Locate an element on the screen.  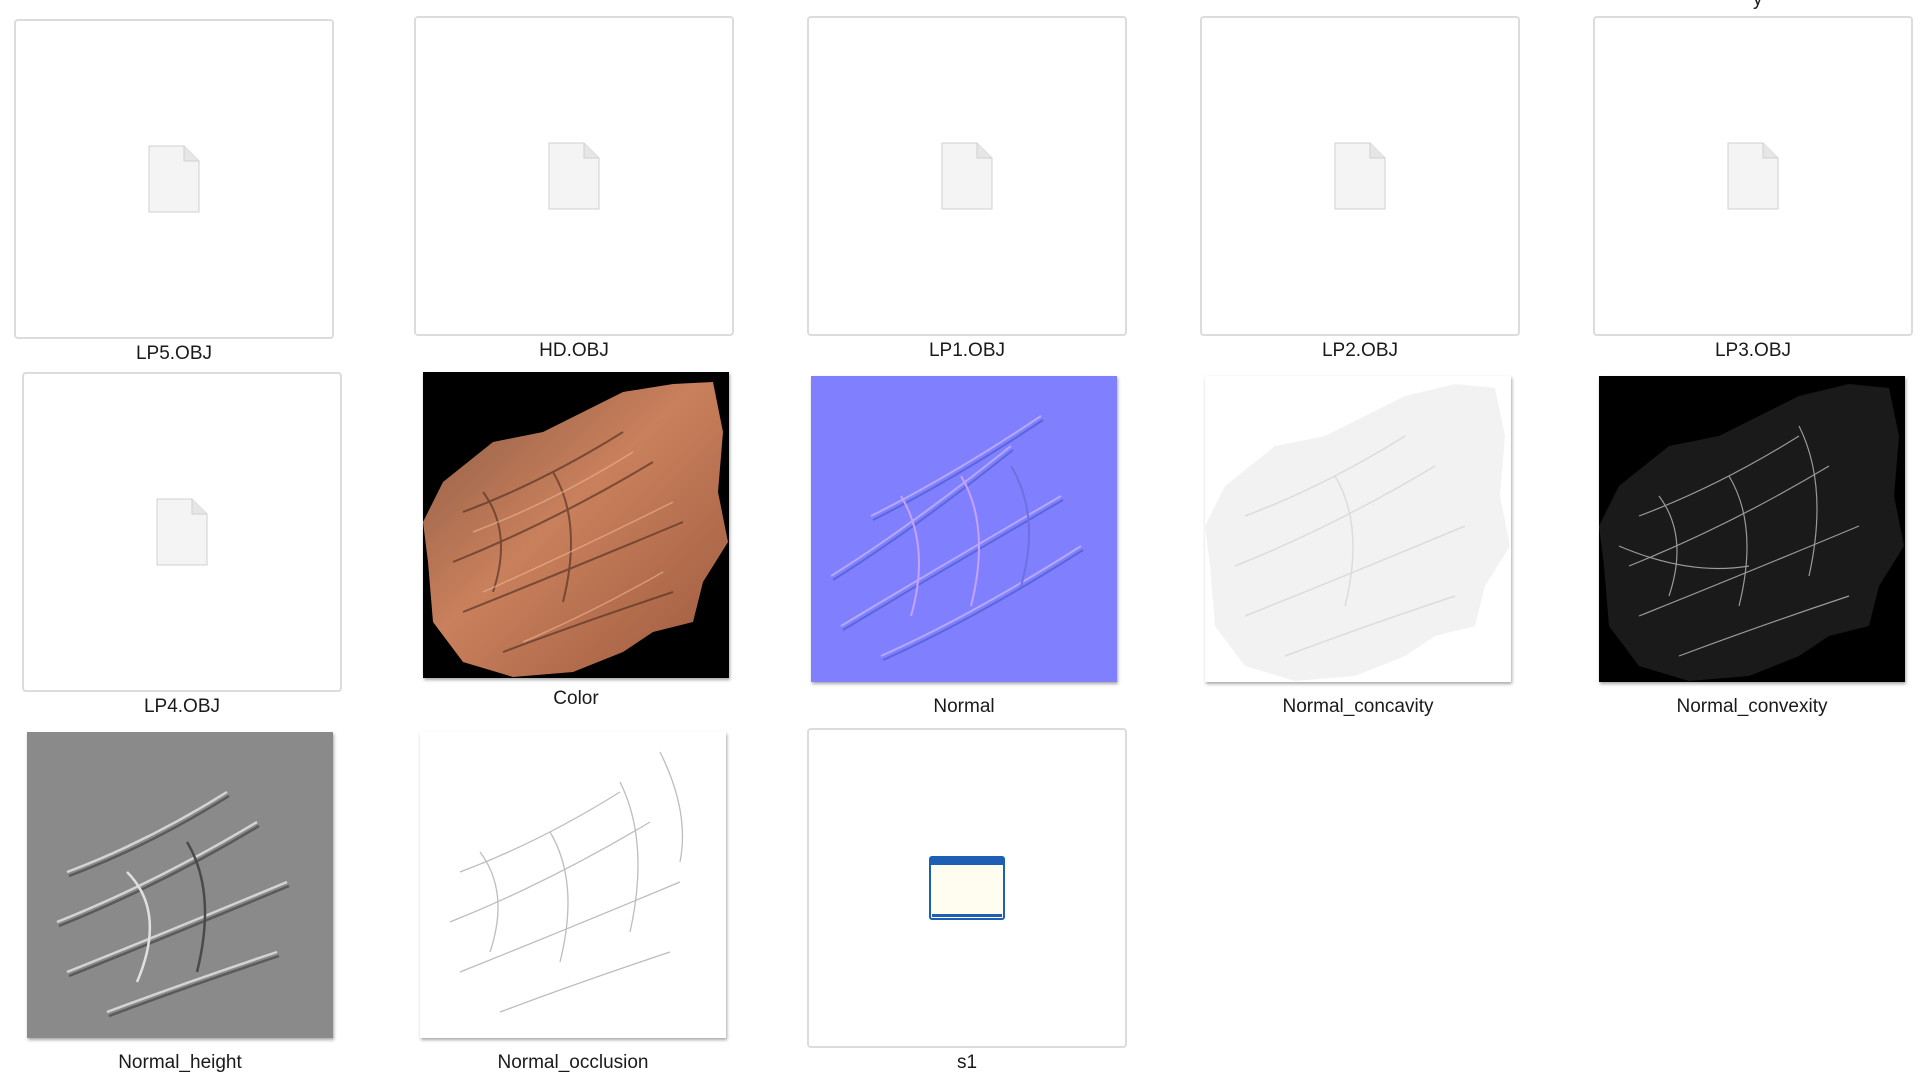
file-name: LP3.OBJ is located at coordinates (1753, 350).